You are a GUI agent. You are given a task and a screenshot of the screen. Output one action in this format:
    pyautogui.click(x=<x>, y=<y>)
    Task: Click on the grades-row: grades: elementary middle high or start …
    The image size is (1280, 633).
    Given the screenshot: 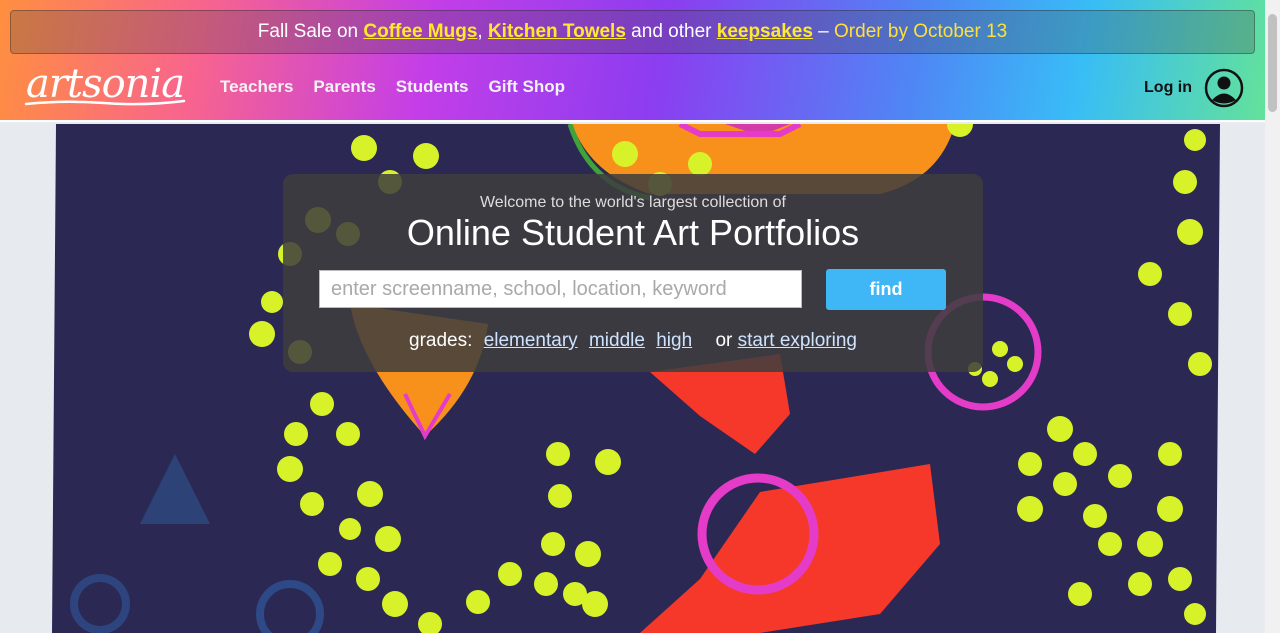 What is the action you would take?
    pyautogui.click(x=633, y=341)
    